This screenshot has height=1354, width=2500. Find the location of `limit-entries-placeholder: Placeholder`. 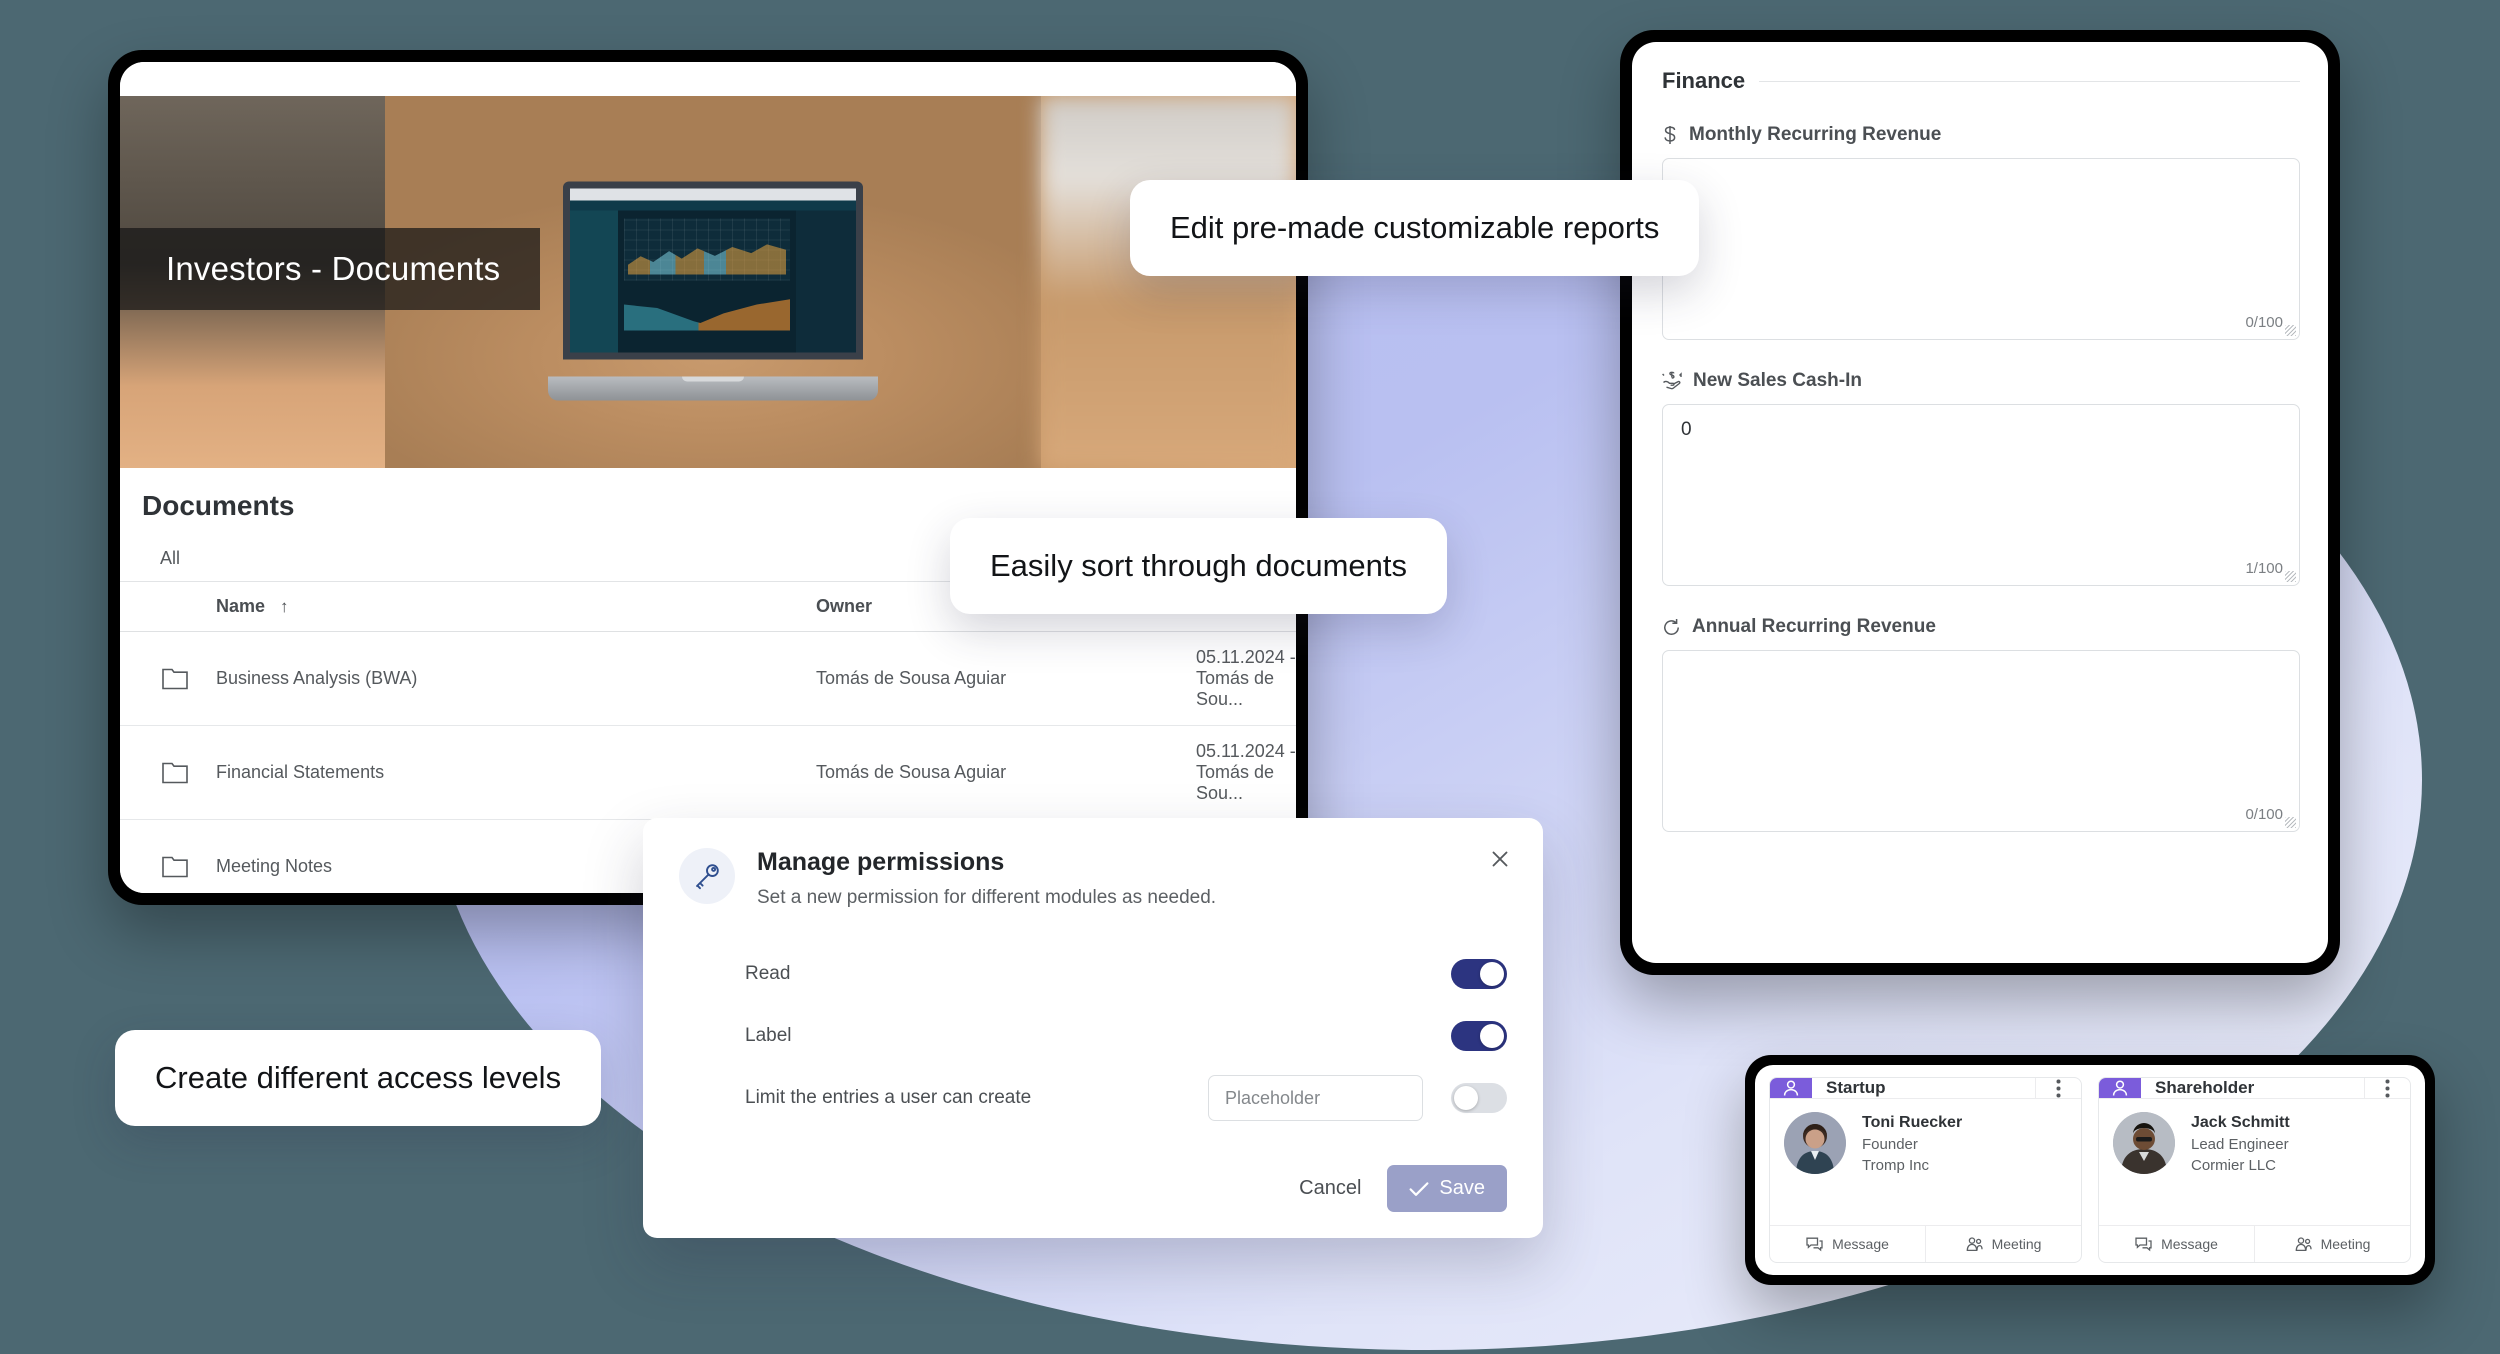

limit-entries-placeholder: Placeholder is located at coordinates (1273, 1097).